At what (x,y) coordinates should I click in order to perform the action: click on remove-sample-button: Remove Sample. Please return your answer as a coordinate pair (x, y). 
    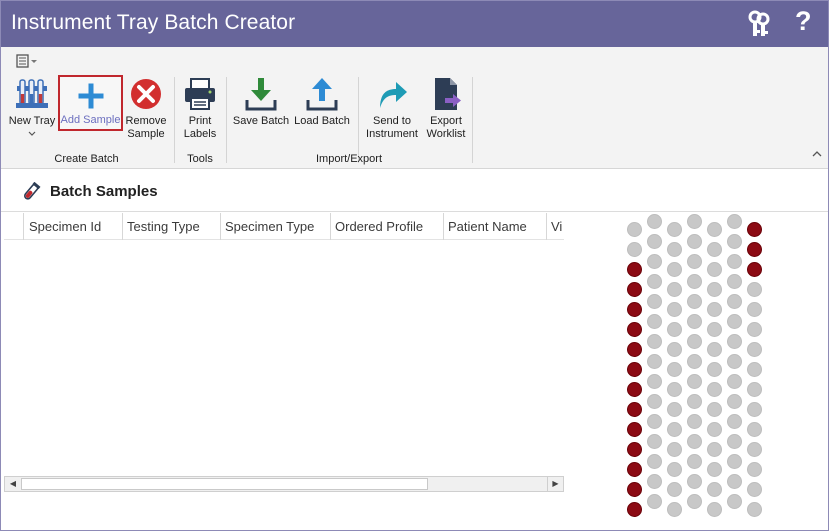
    Looking at the image, I should click on (146, 108).